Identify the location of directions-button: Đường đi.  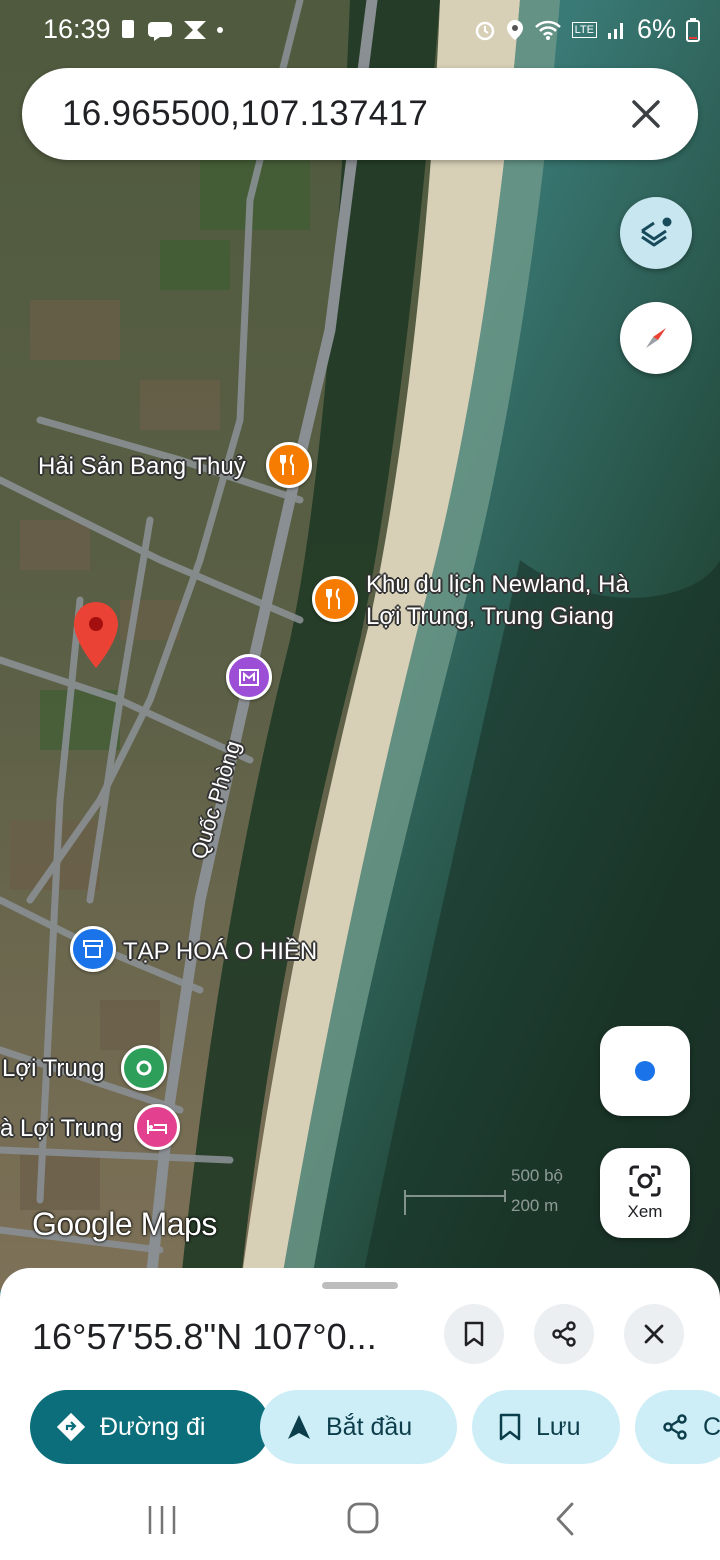
(150, 1427).